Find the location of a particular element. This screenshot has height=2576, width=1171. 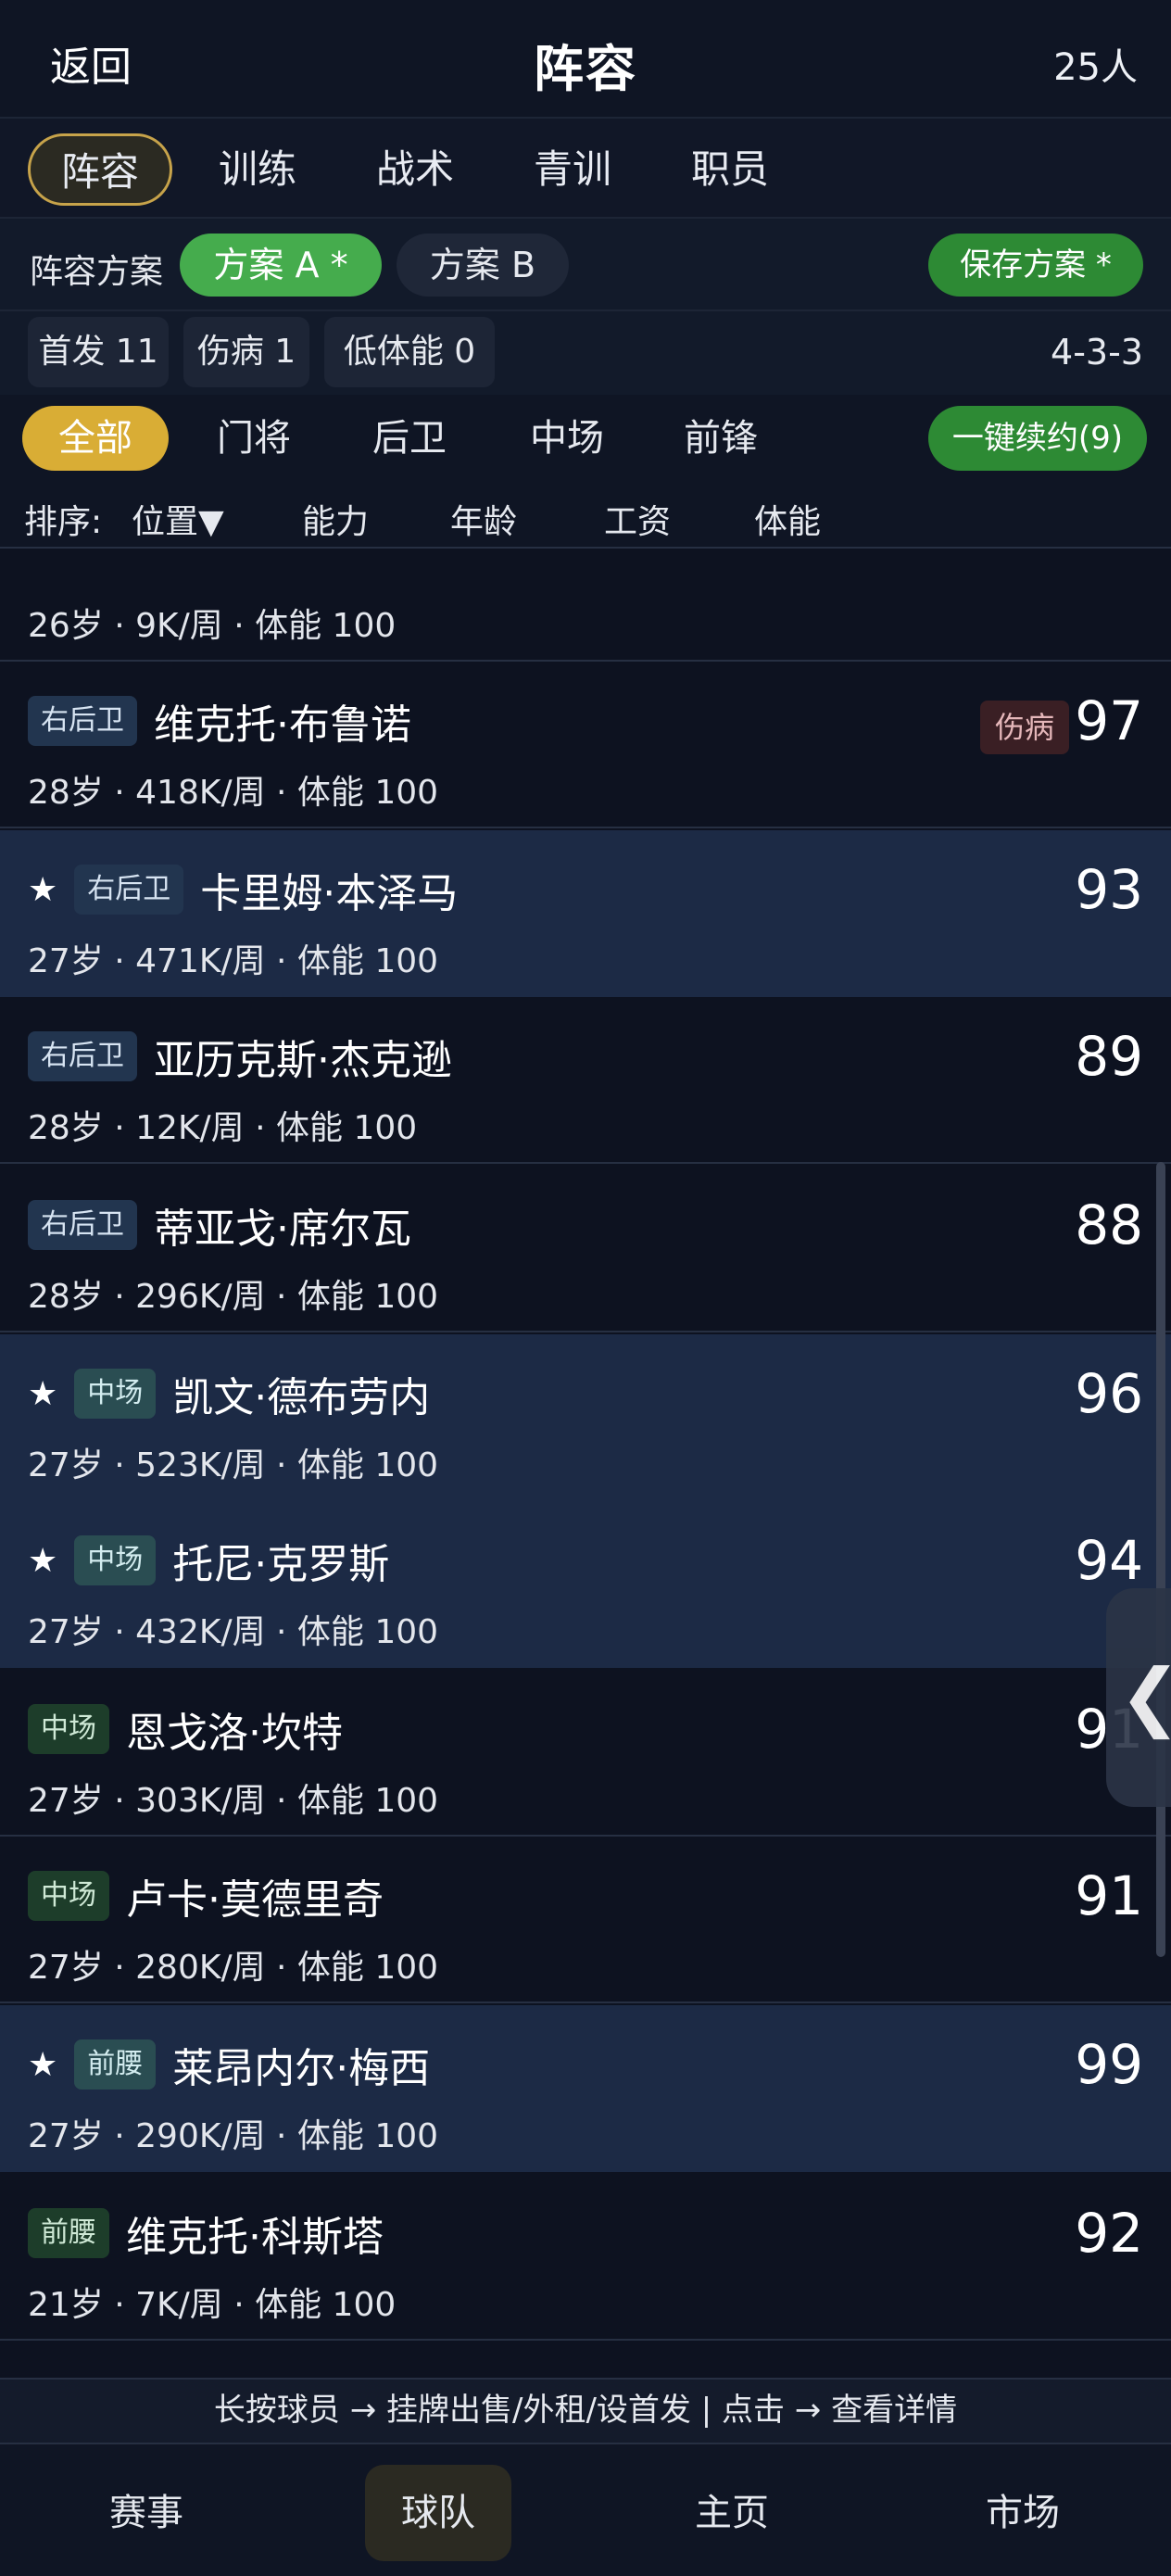

formation-label: 4-3-3 is located at coordinates (1097, 352).